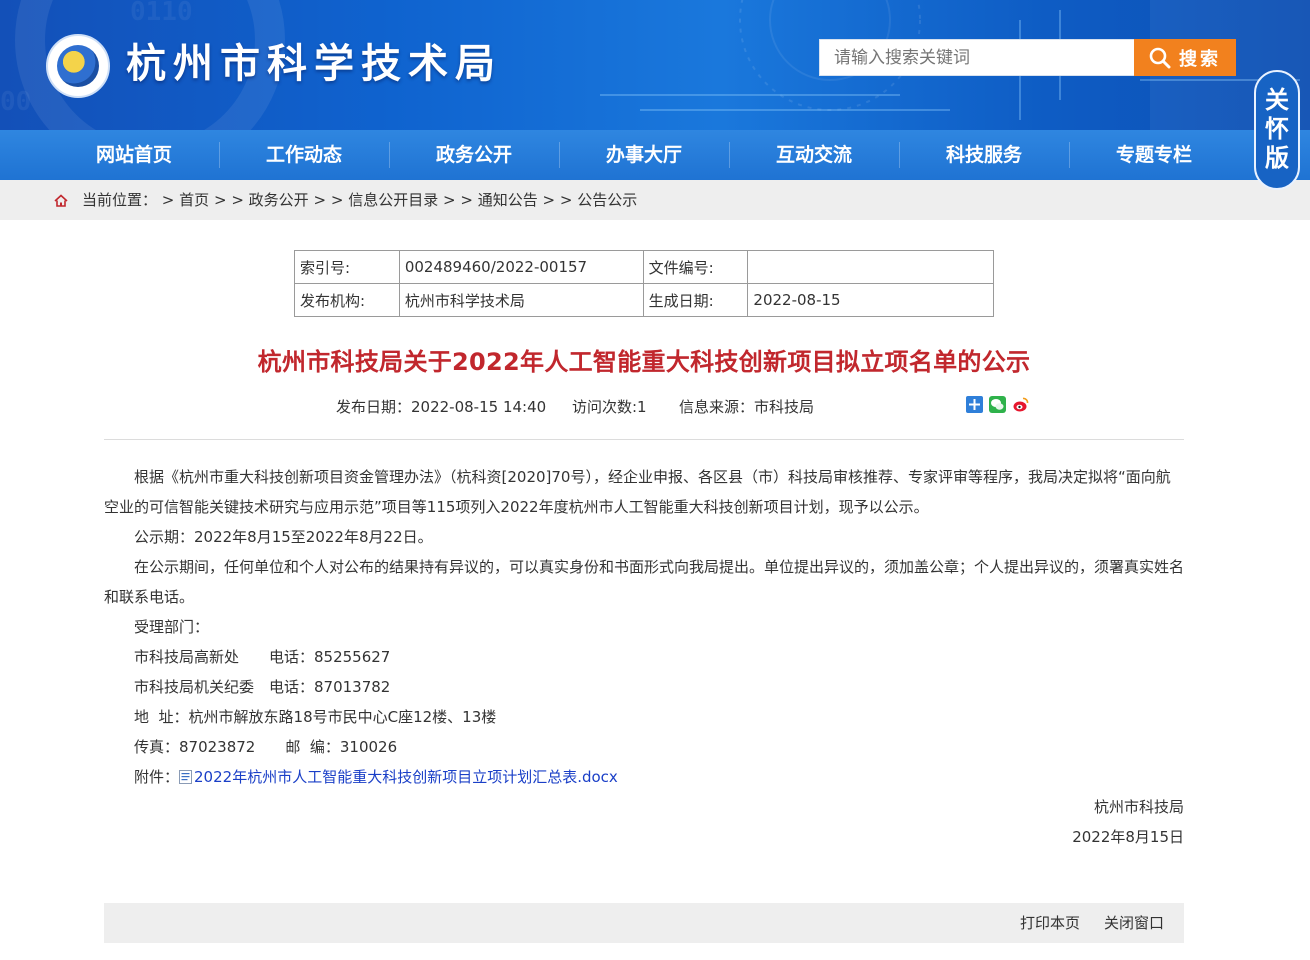 This screenshot has height=960, width=1310. Describe the element at coordinates (747, 407) in the screenshot. I see `info-source: 信息来源：市科技局` at that location.